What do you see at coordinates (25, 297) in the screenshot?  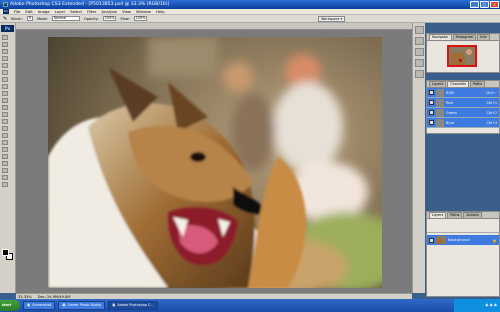 I see `zoom-level: 33.33%` at bounding box center [25, 297].